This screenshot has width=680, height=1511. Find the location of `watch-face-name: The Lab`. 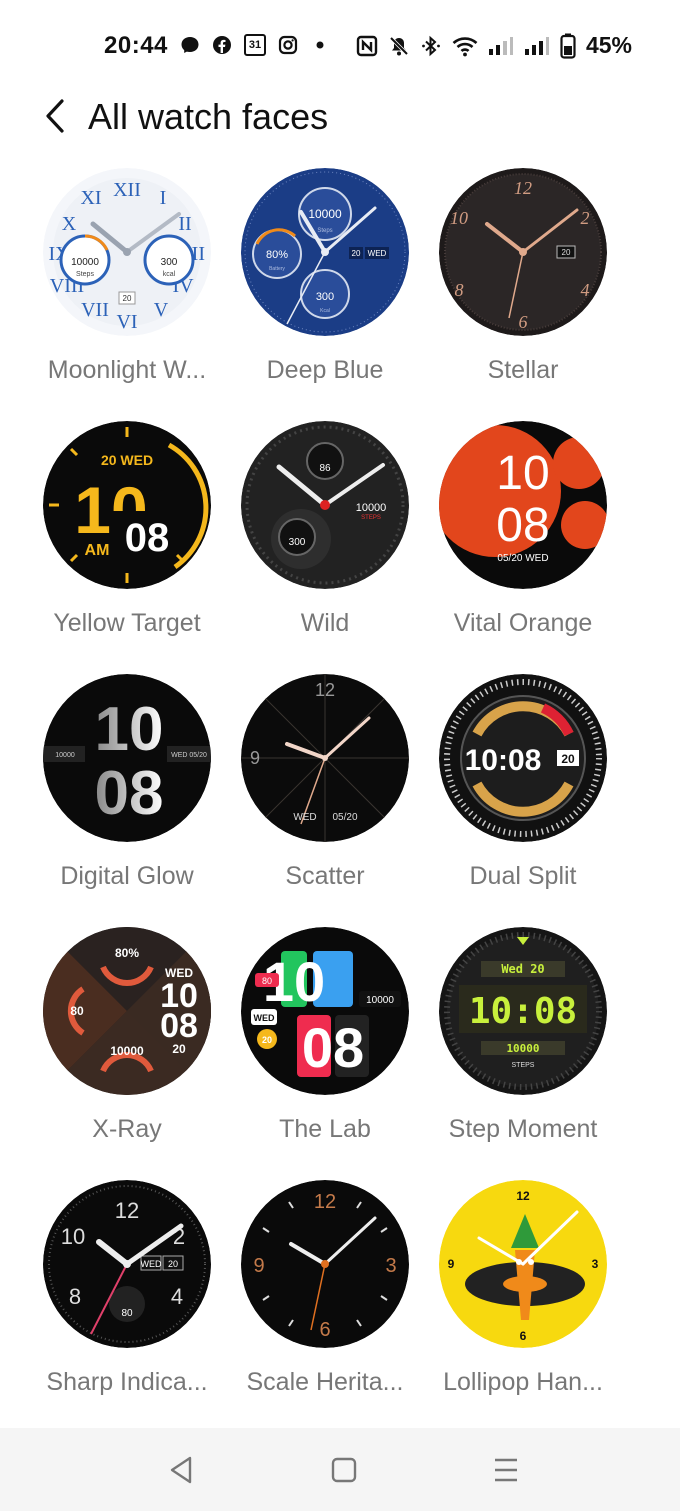

watch-face-name: The Lab is located at coordinates (325, 1129).